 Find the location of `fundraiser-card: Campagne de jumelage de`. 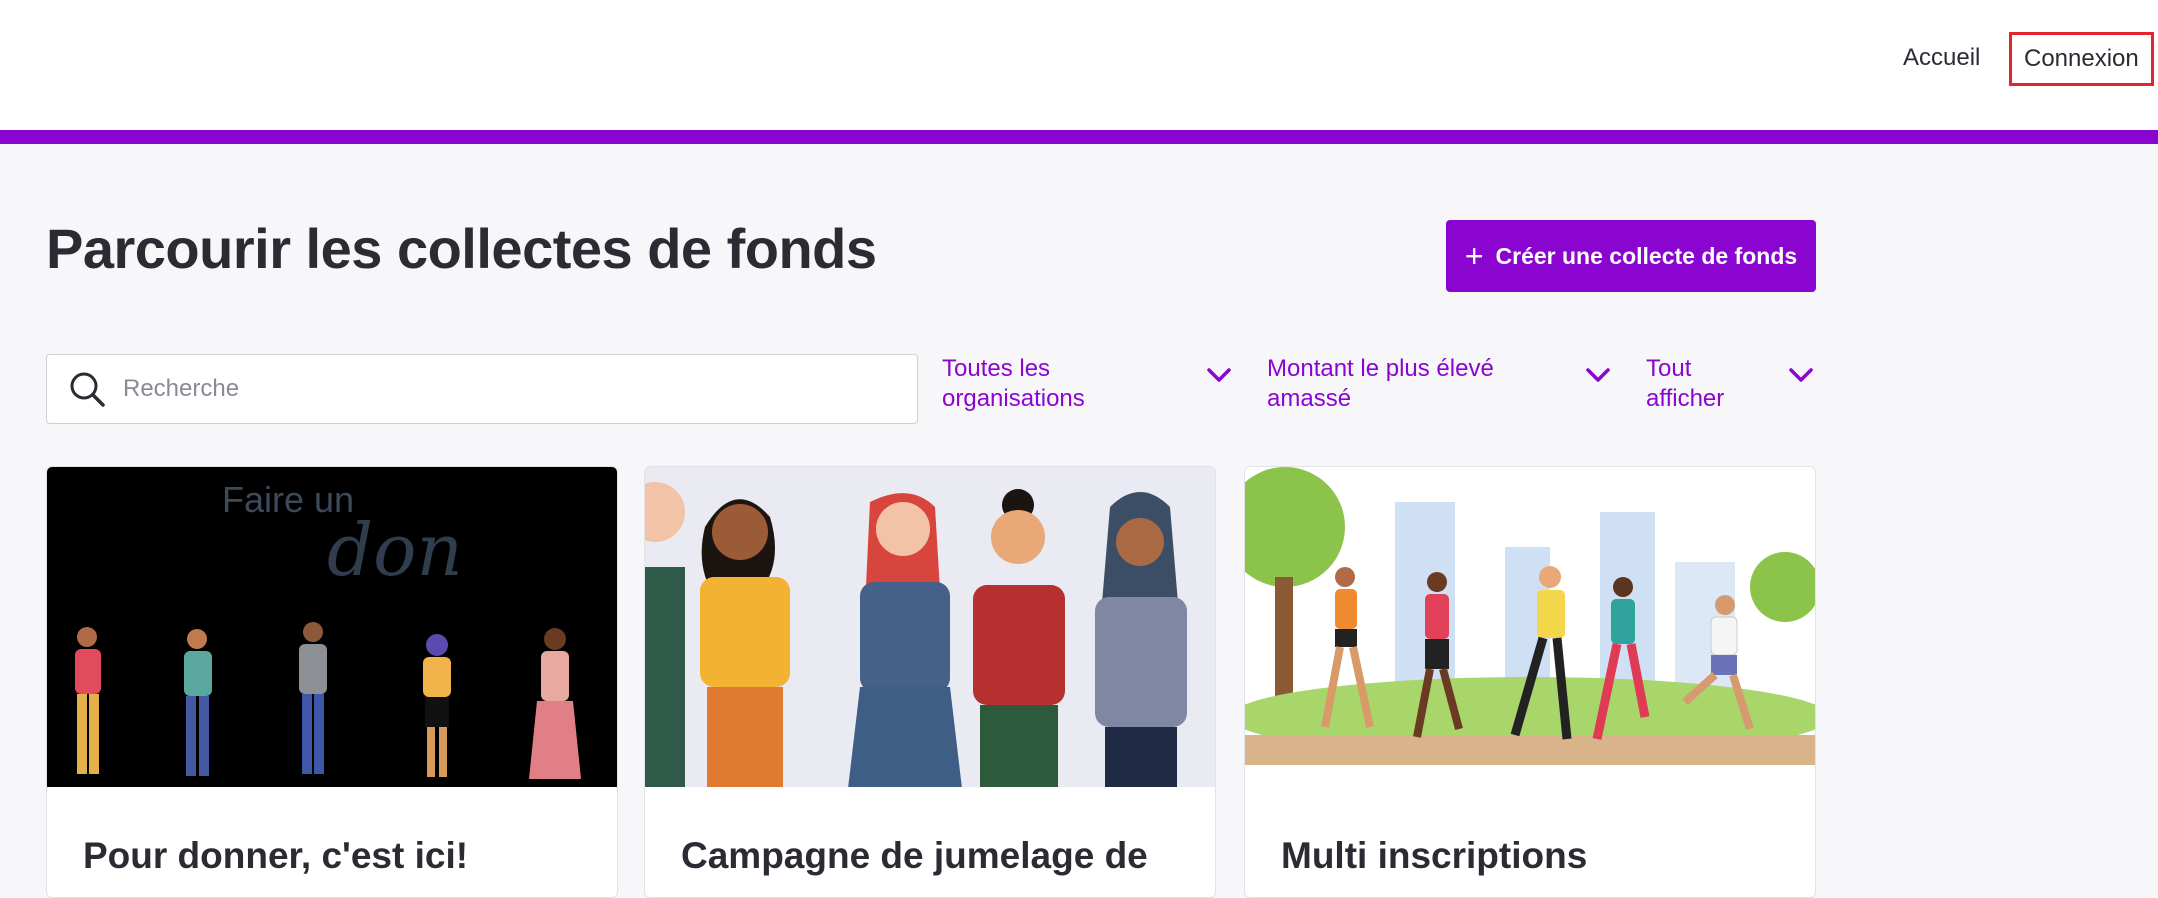

fundraiser-card: Campagne de jumelage de is located at coordinates (930, 682).